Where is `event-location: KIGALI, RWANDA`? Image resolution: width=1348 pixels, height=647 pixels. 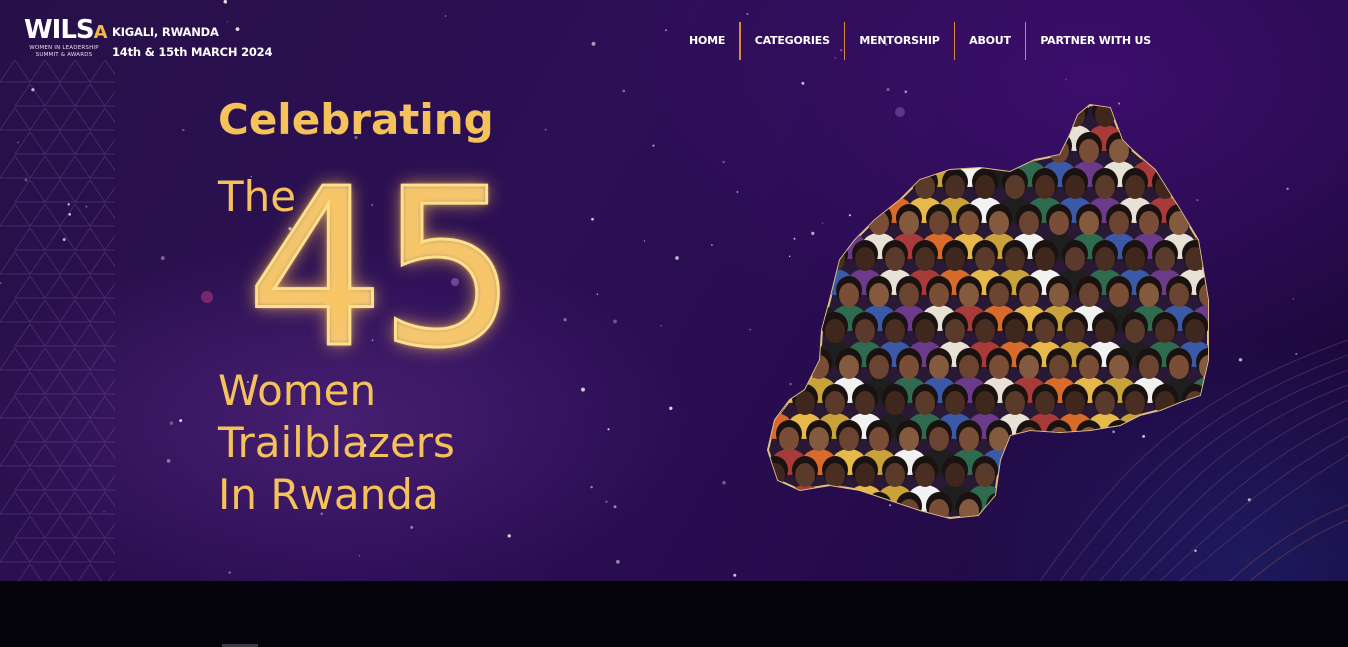 event-location: KIGALI, RWANDA is located at coordinates (165, 32).